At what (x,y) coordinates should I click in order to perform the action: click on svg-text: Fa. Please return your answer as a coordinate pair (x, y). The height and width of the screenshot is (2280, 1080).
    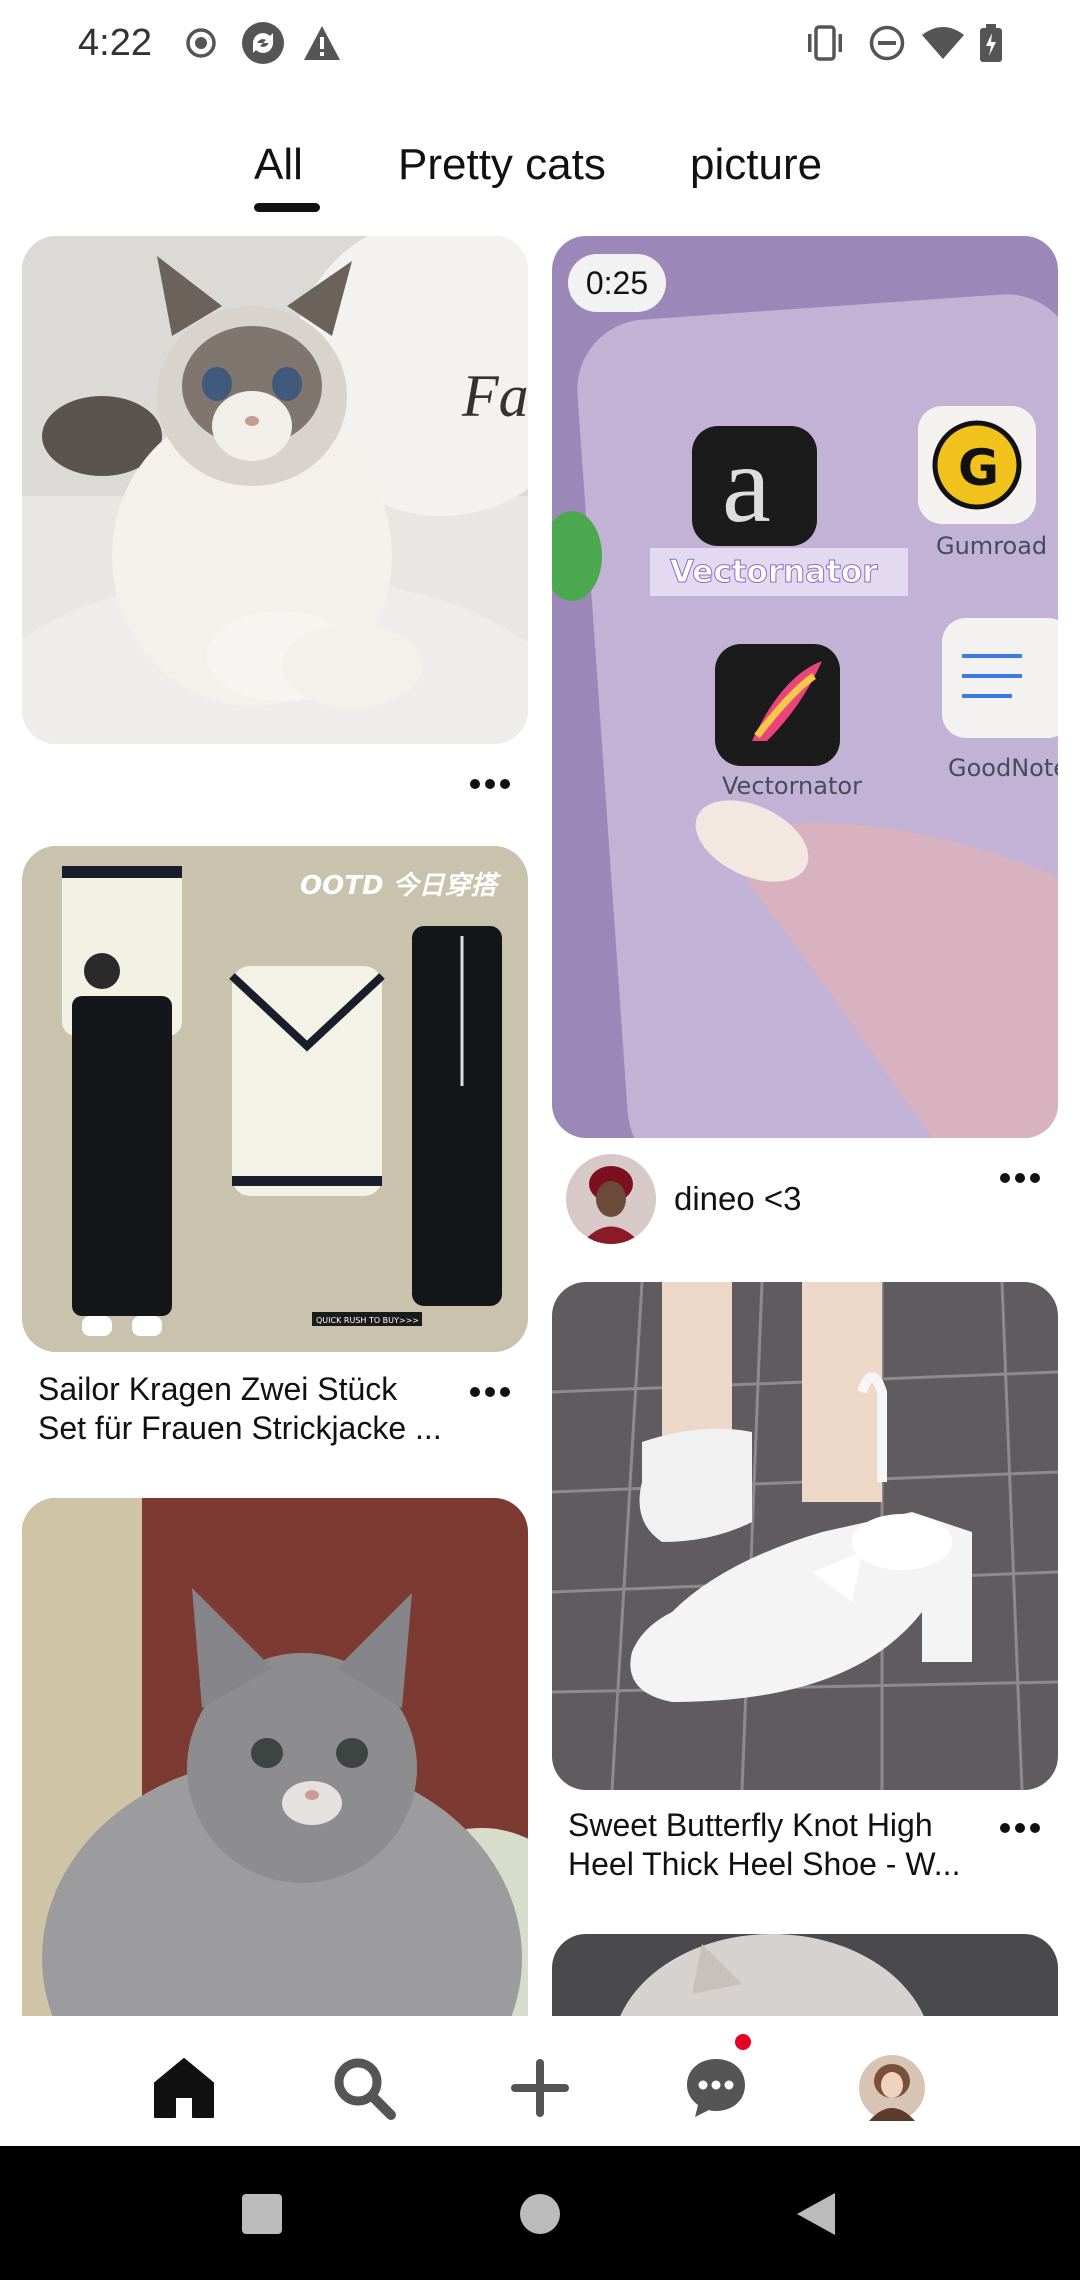
    Looking at the image, I should click on (494, 396).